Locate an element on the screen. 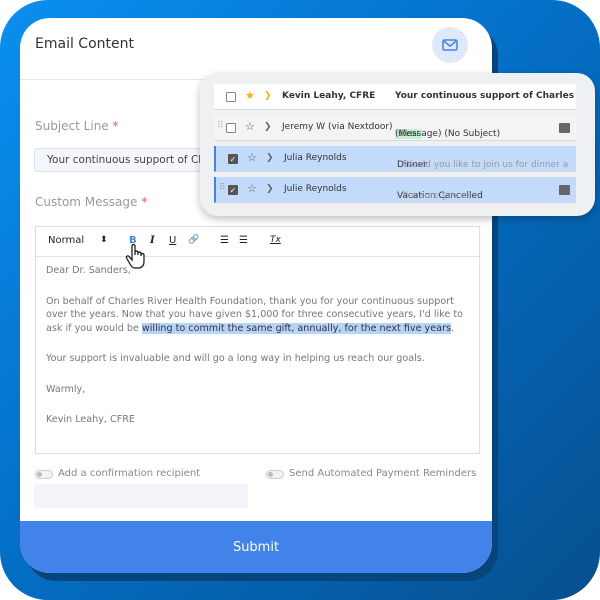 This screenshot has width=600, height=600. sender: Jeremy W (via Nextdoor) is located at coordinates (337, 127).